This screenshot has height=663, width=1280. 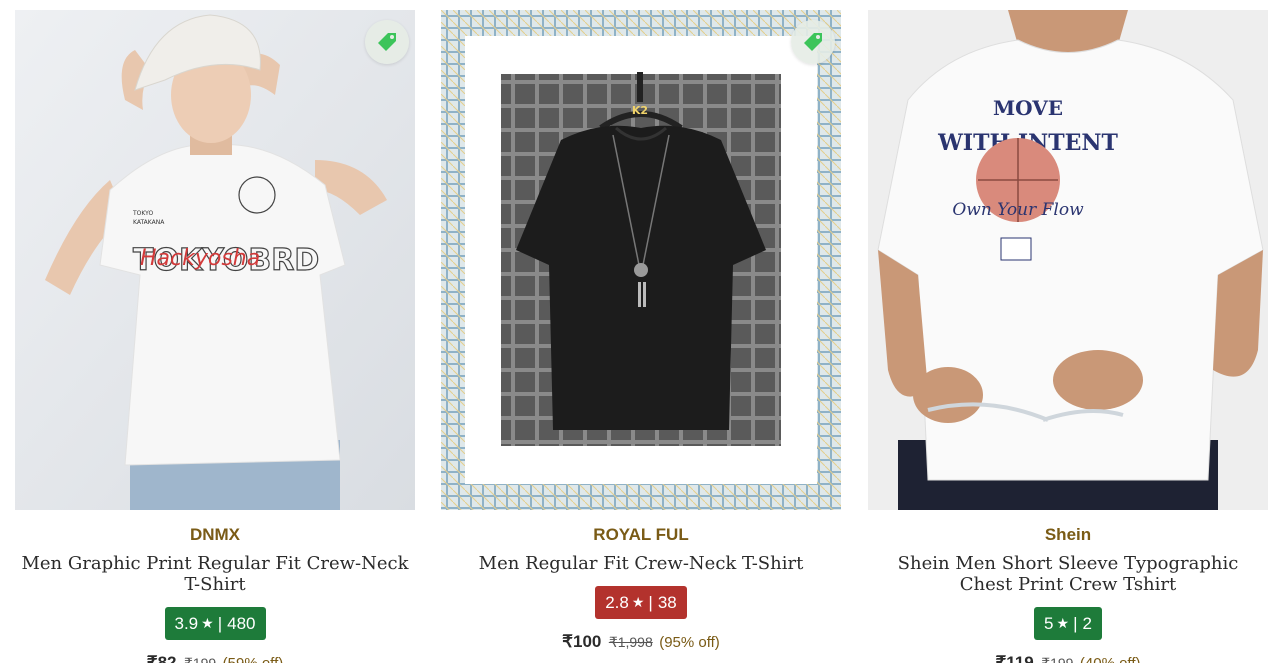 I want to click on rating-badge: 3.9 ★ | 480, so click(x=215, y=623).